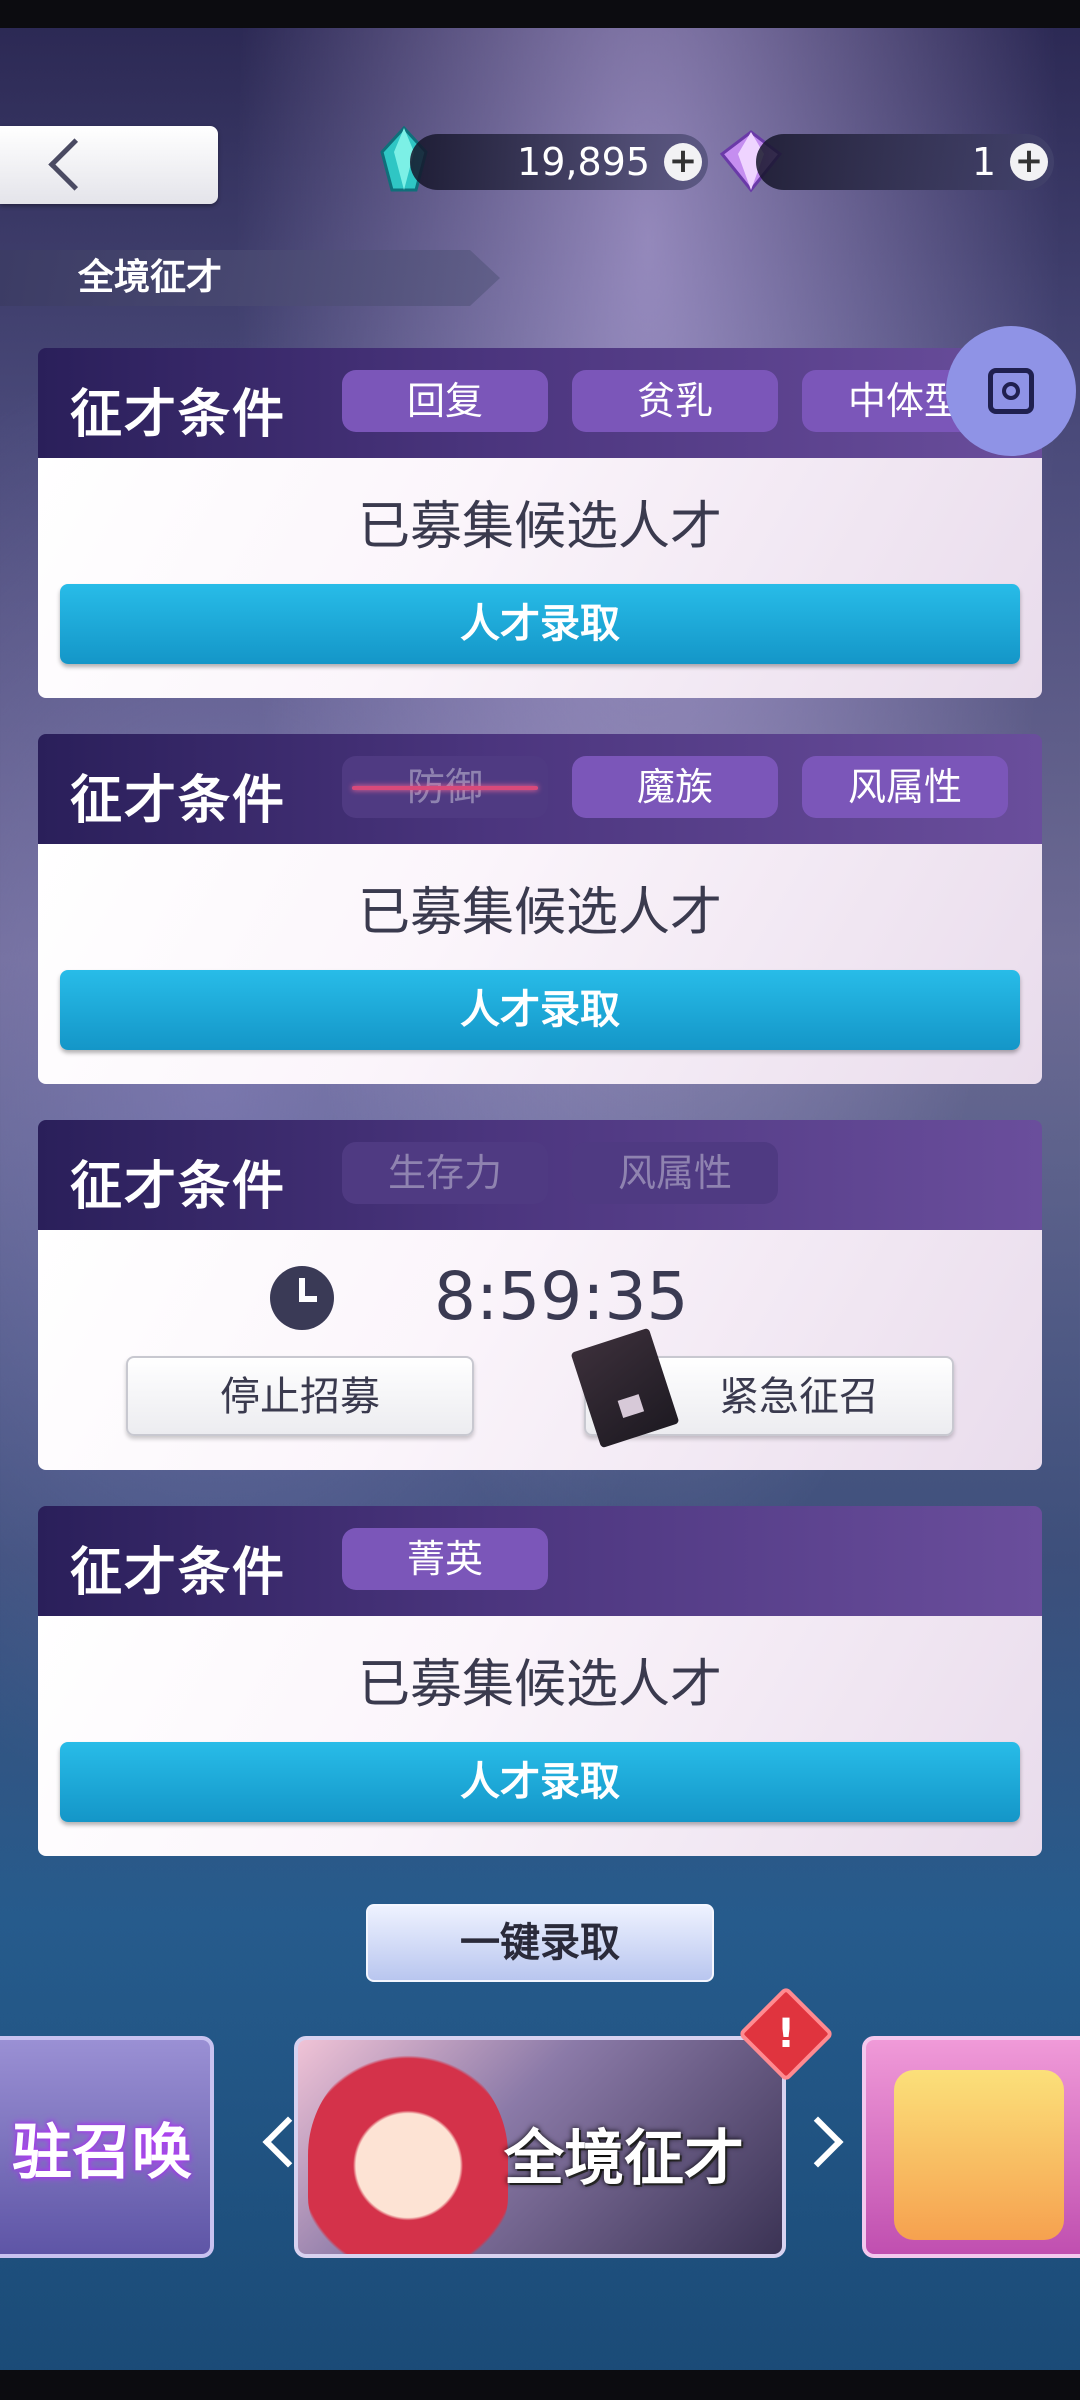  What do you see at coordinates (540, 1350) in the screenshot?
I see `card-body: 8:59:35 停止招募 紧急征召` at bounding box center [540, 1350].